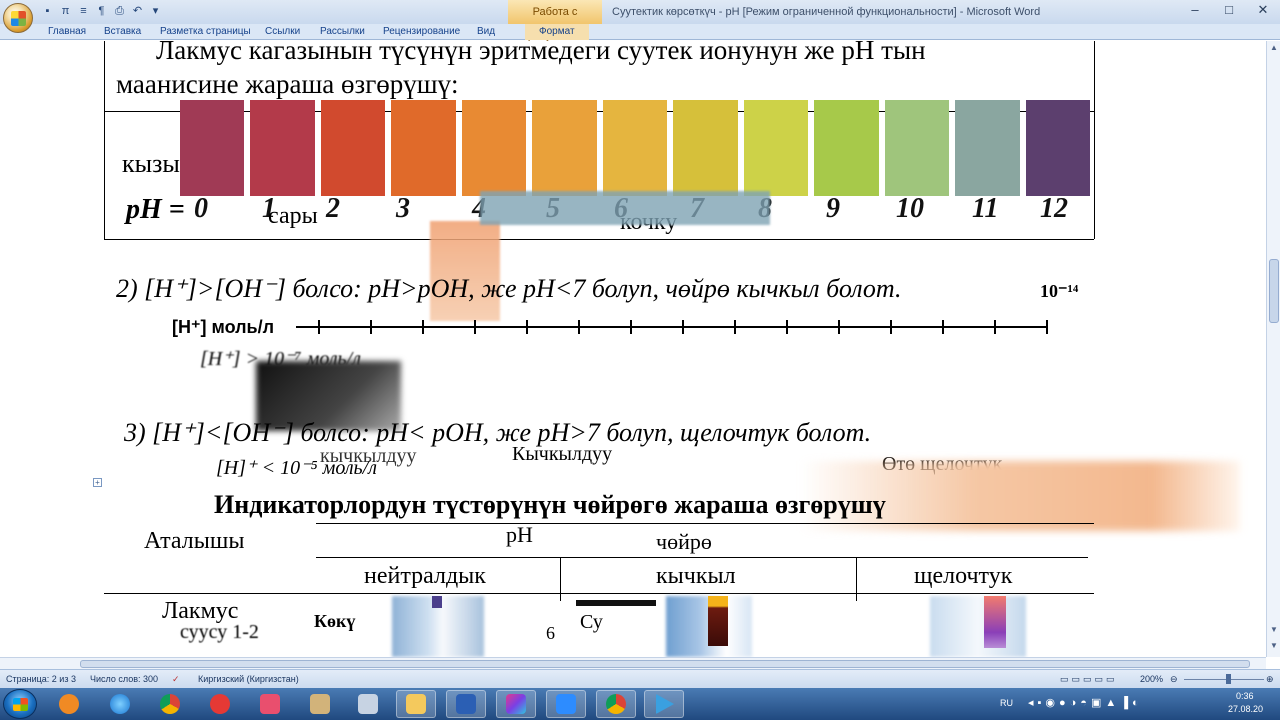 Image resolution: width=1280 pixels, height=720 pixels. I want to click on taskbar-player, so click(664, 704).